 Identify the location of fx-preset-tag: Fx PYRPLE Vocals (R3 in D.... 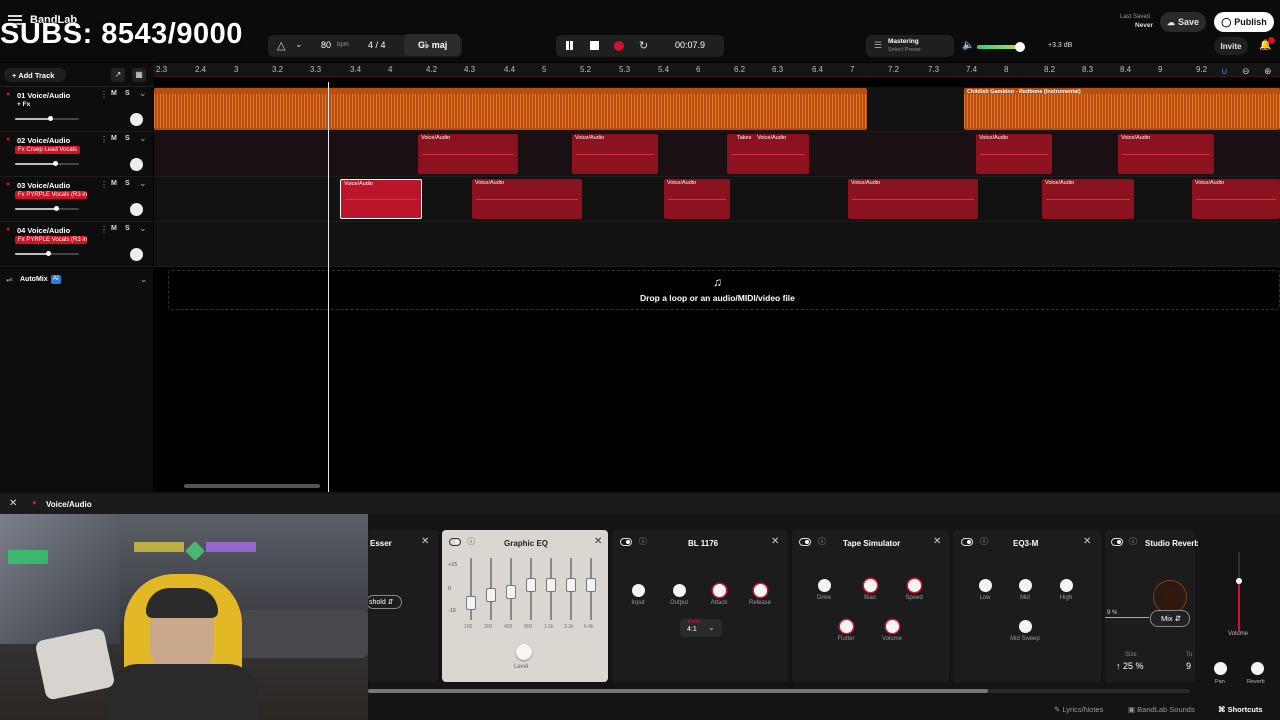
(51, 240).